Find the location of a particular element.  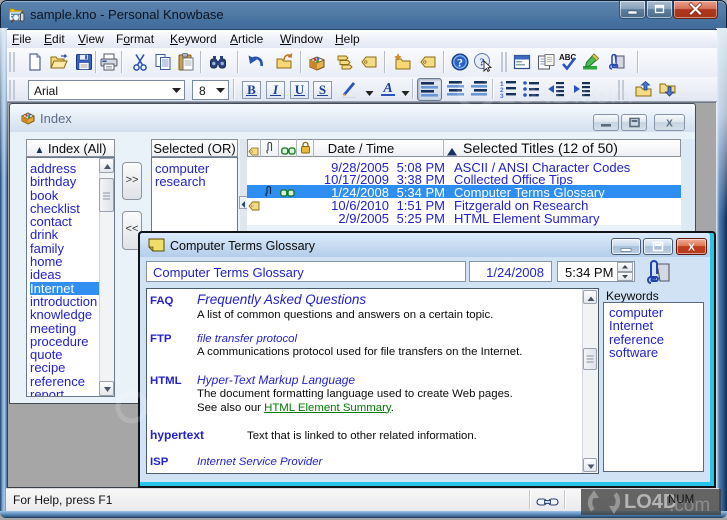

svg-text: A is located at coordinates (387, 88).